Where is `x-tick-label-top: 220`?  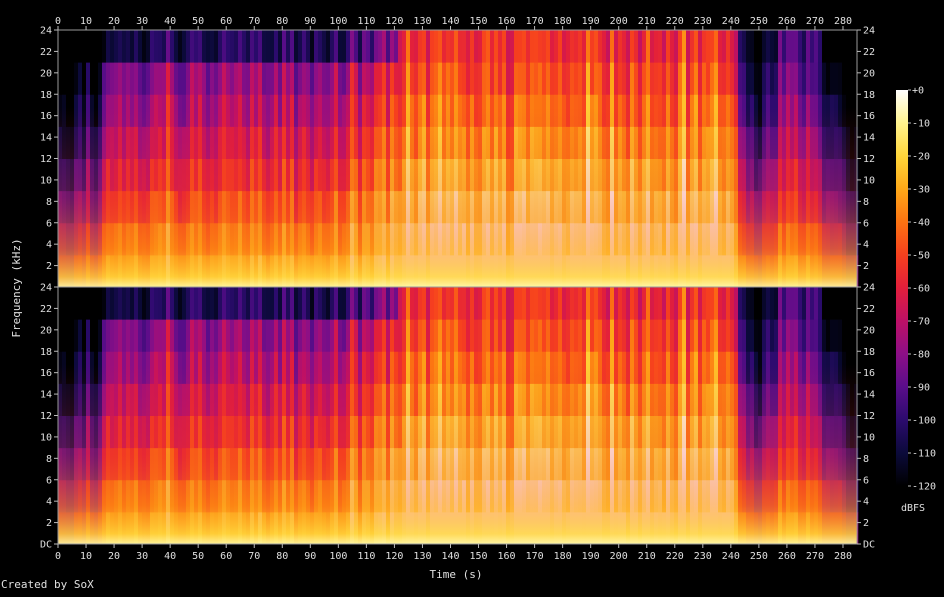 x-tick-label-top: 220 is located at coordinates (675, 21).